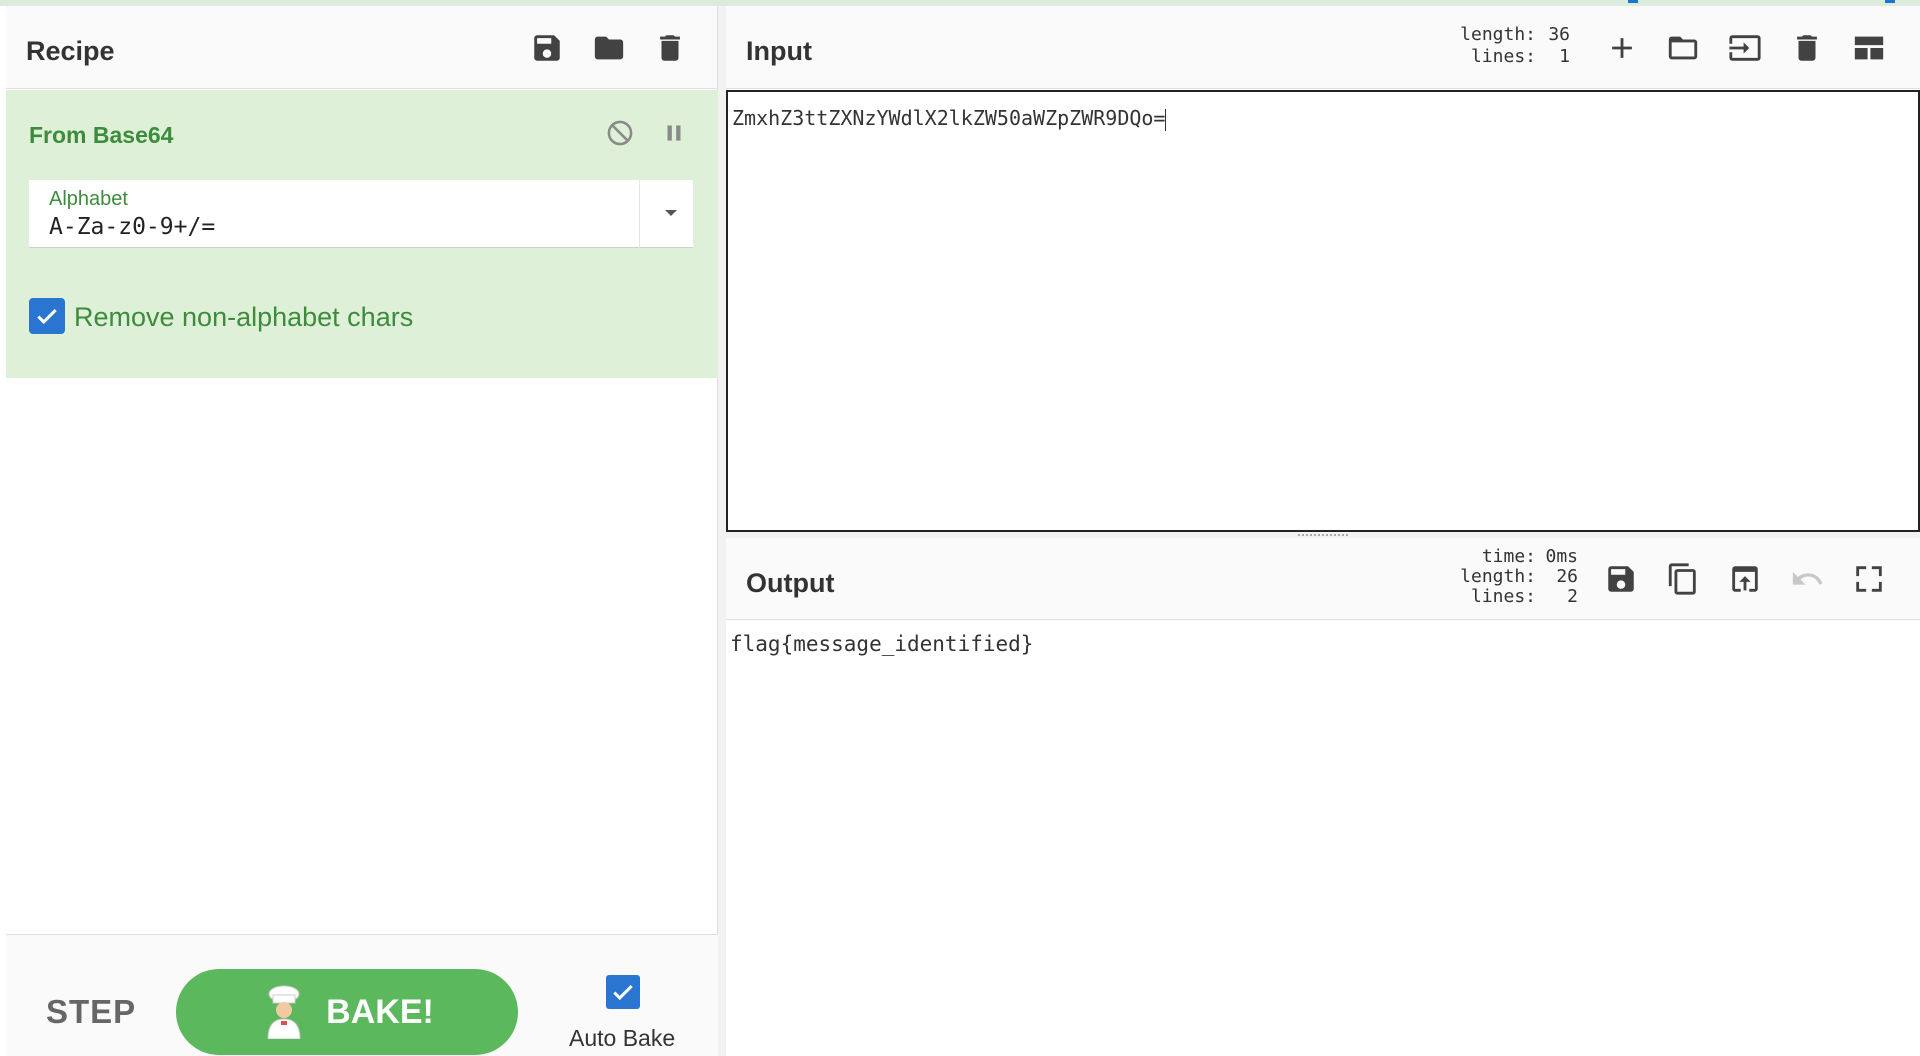  I want to click on output-lines-label: lines:, so click(1503, 596).